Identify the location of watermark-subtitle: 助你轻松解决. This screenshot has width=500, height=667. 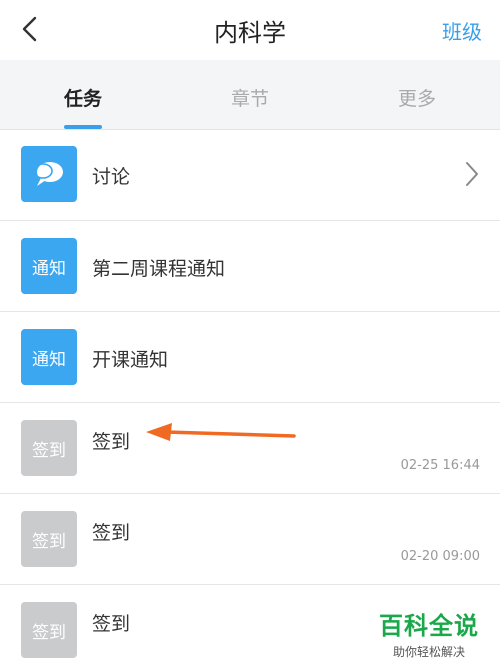
(428, 652).